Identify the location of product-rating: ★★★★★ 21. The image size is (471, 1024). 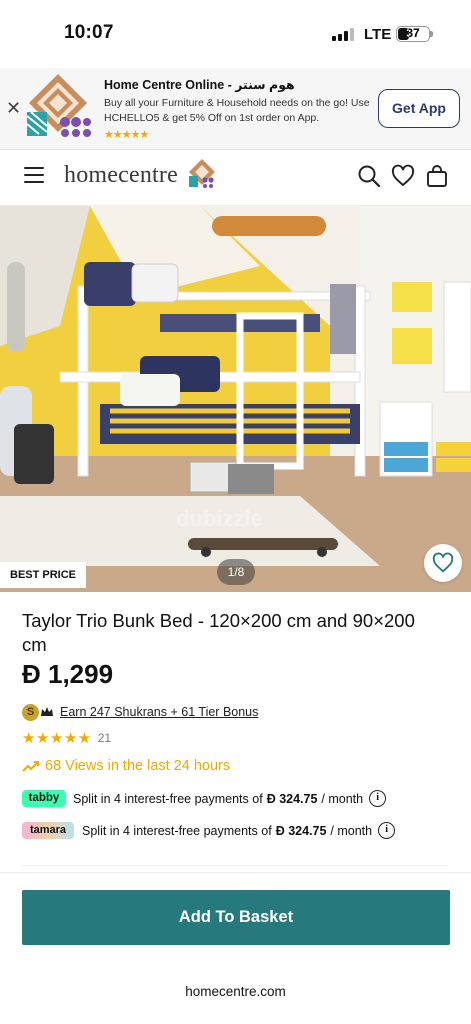
(66, 738).